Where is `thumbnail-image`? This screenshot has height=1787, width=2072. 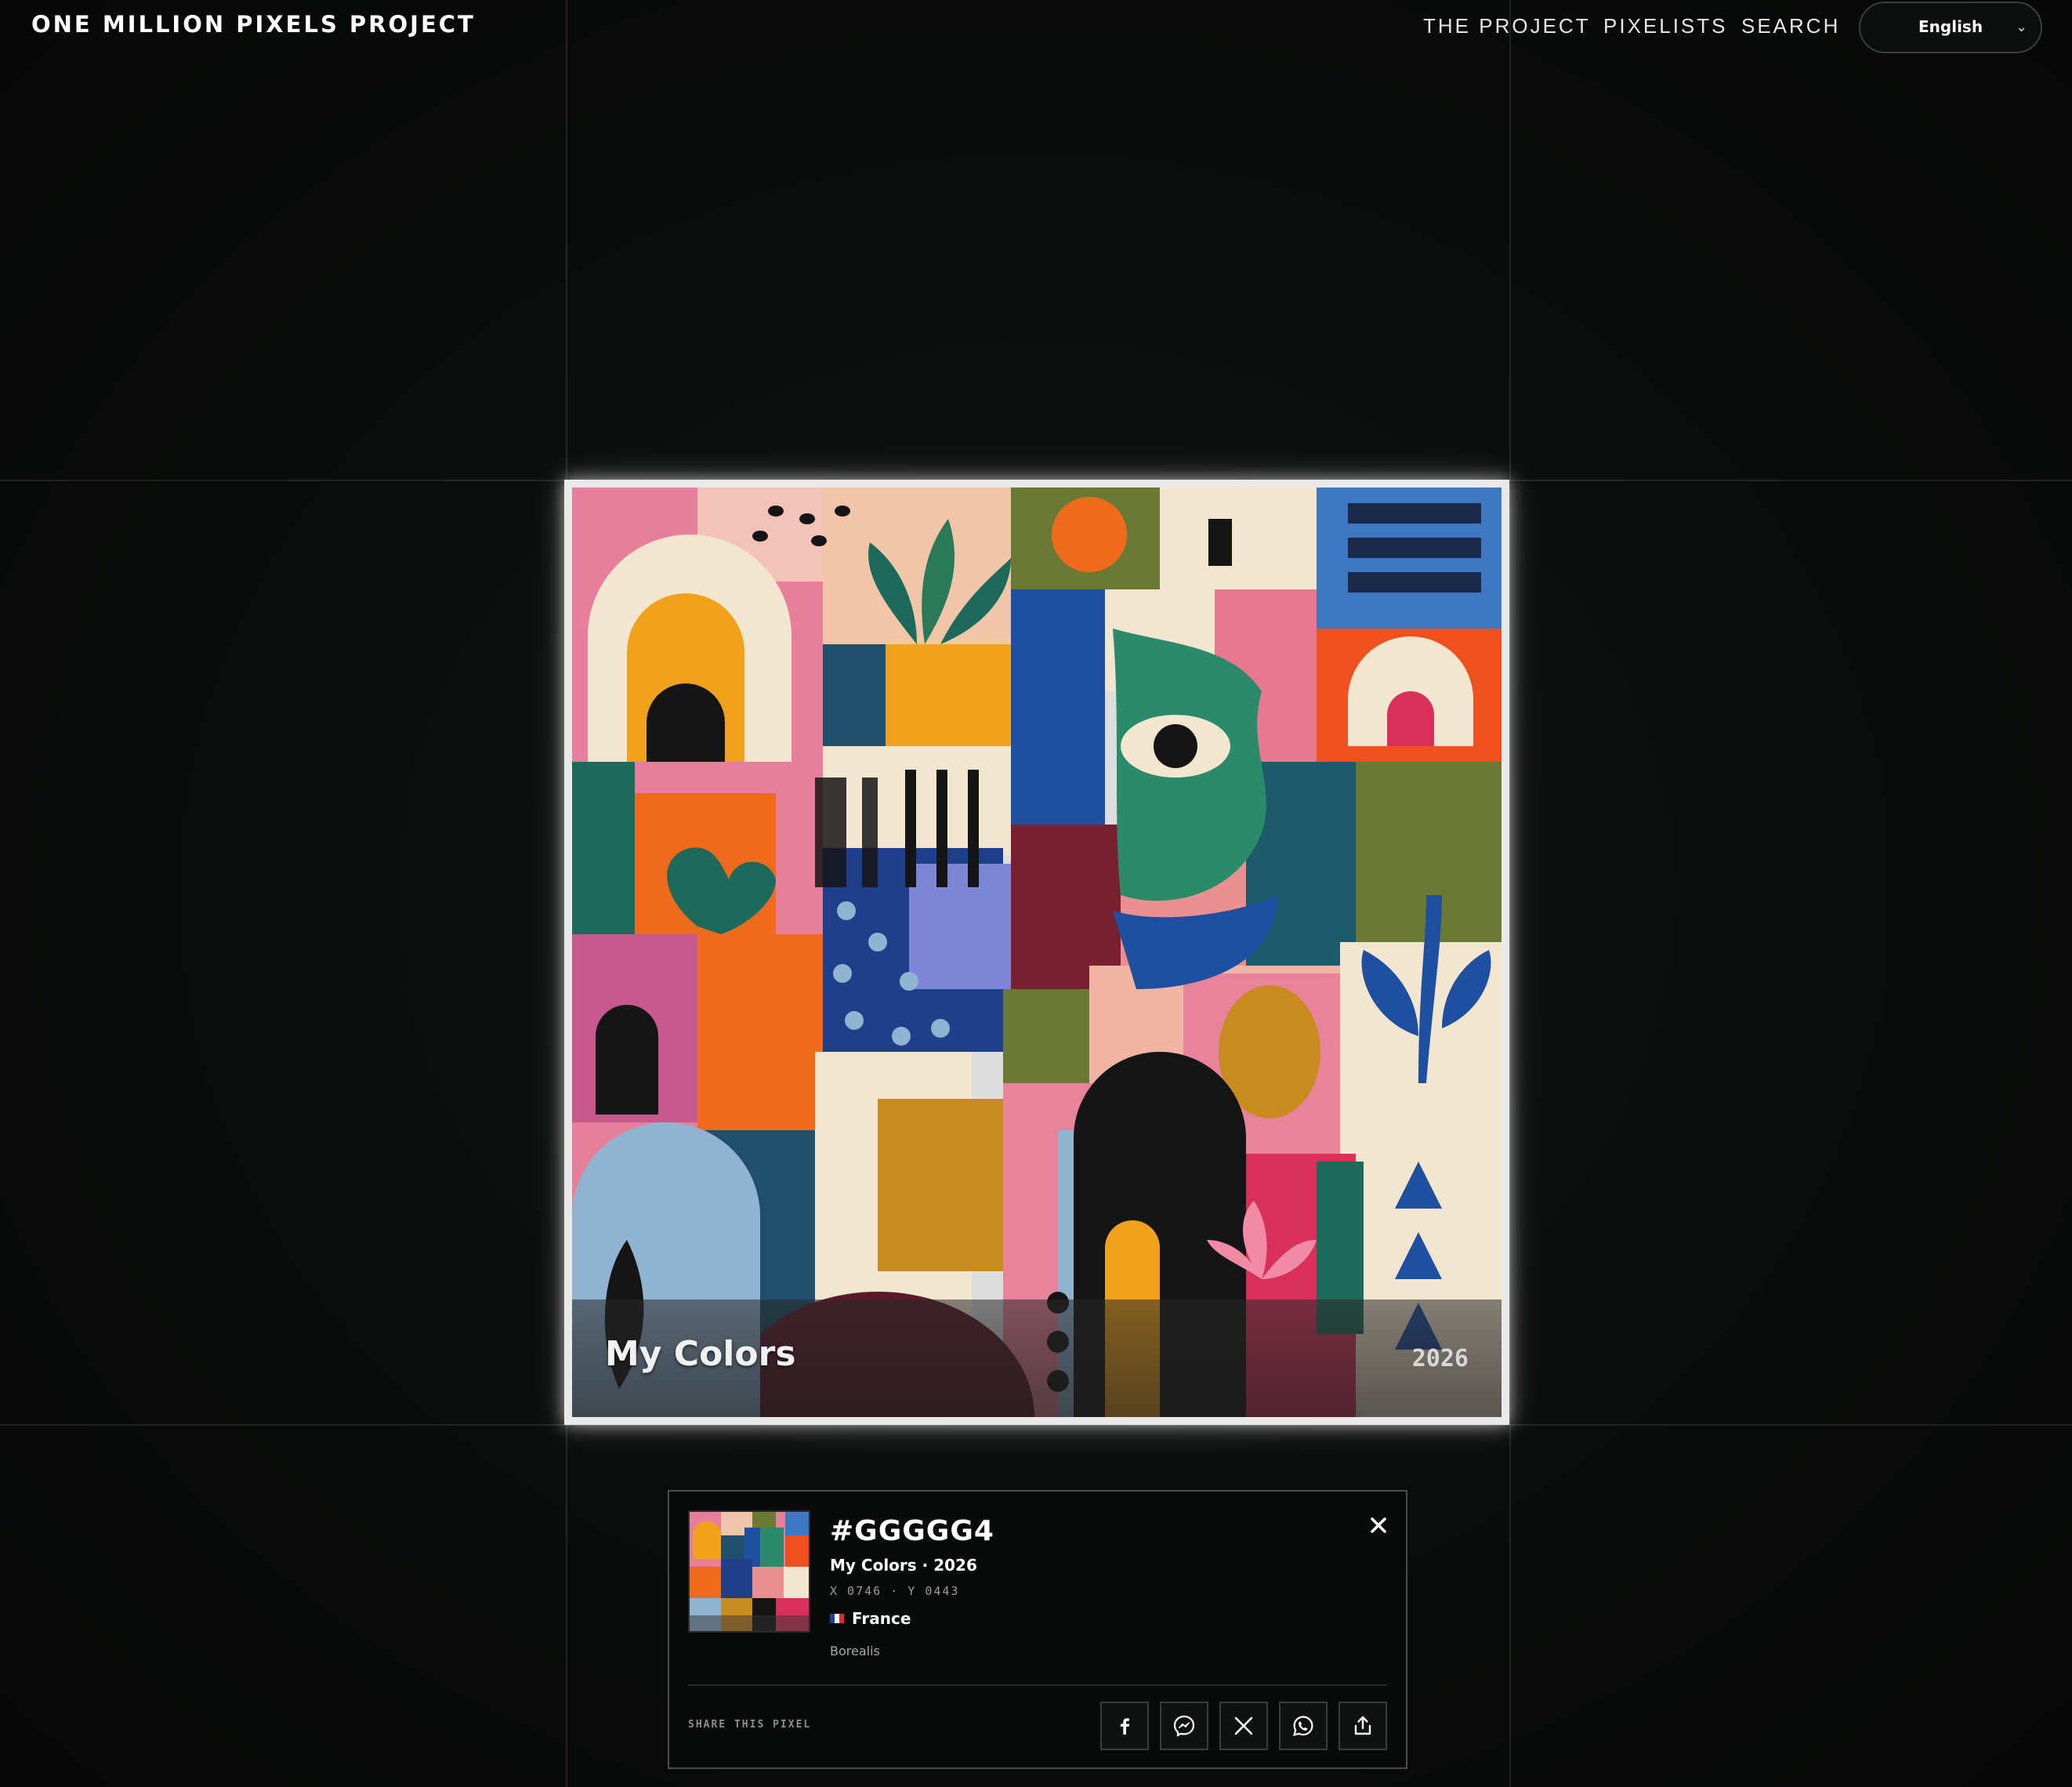
thumbnail-image is located at coordinates (749, 1571).